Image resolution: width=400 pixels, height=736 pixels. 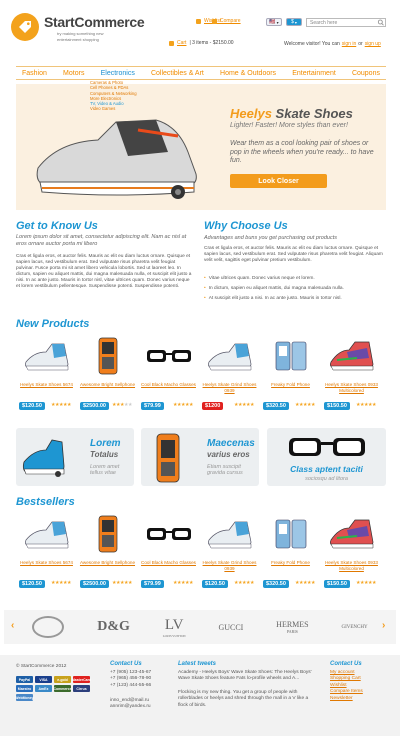 What do you see at coordinates (326, 457) in the screenshot?
I see `promo-card-3: Class aptent taciti sociosqu ad litora` at bounding box center [326, 457].